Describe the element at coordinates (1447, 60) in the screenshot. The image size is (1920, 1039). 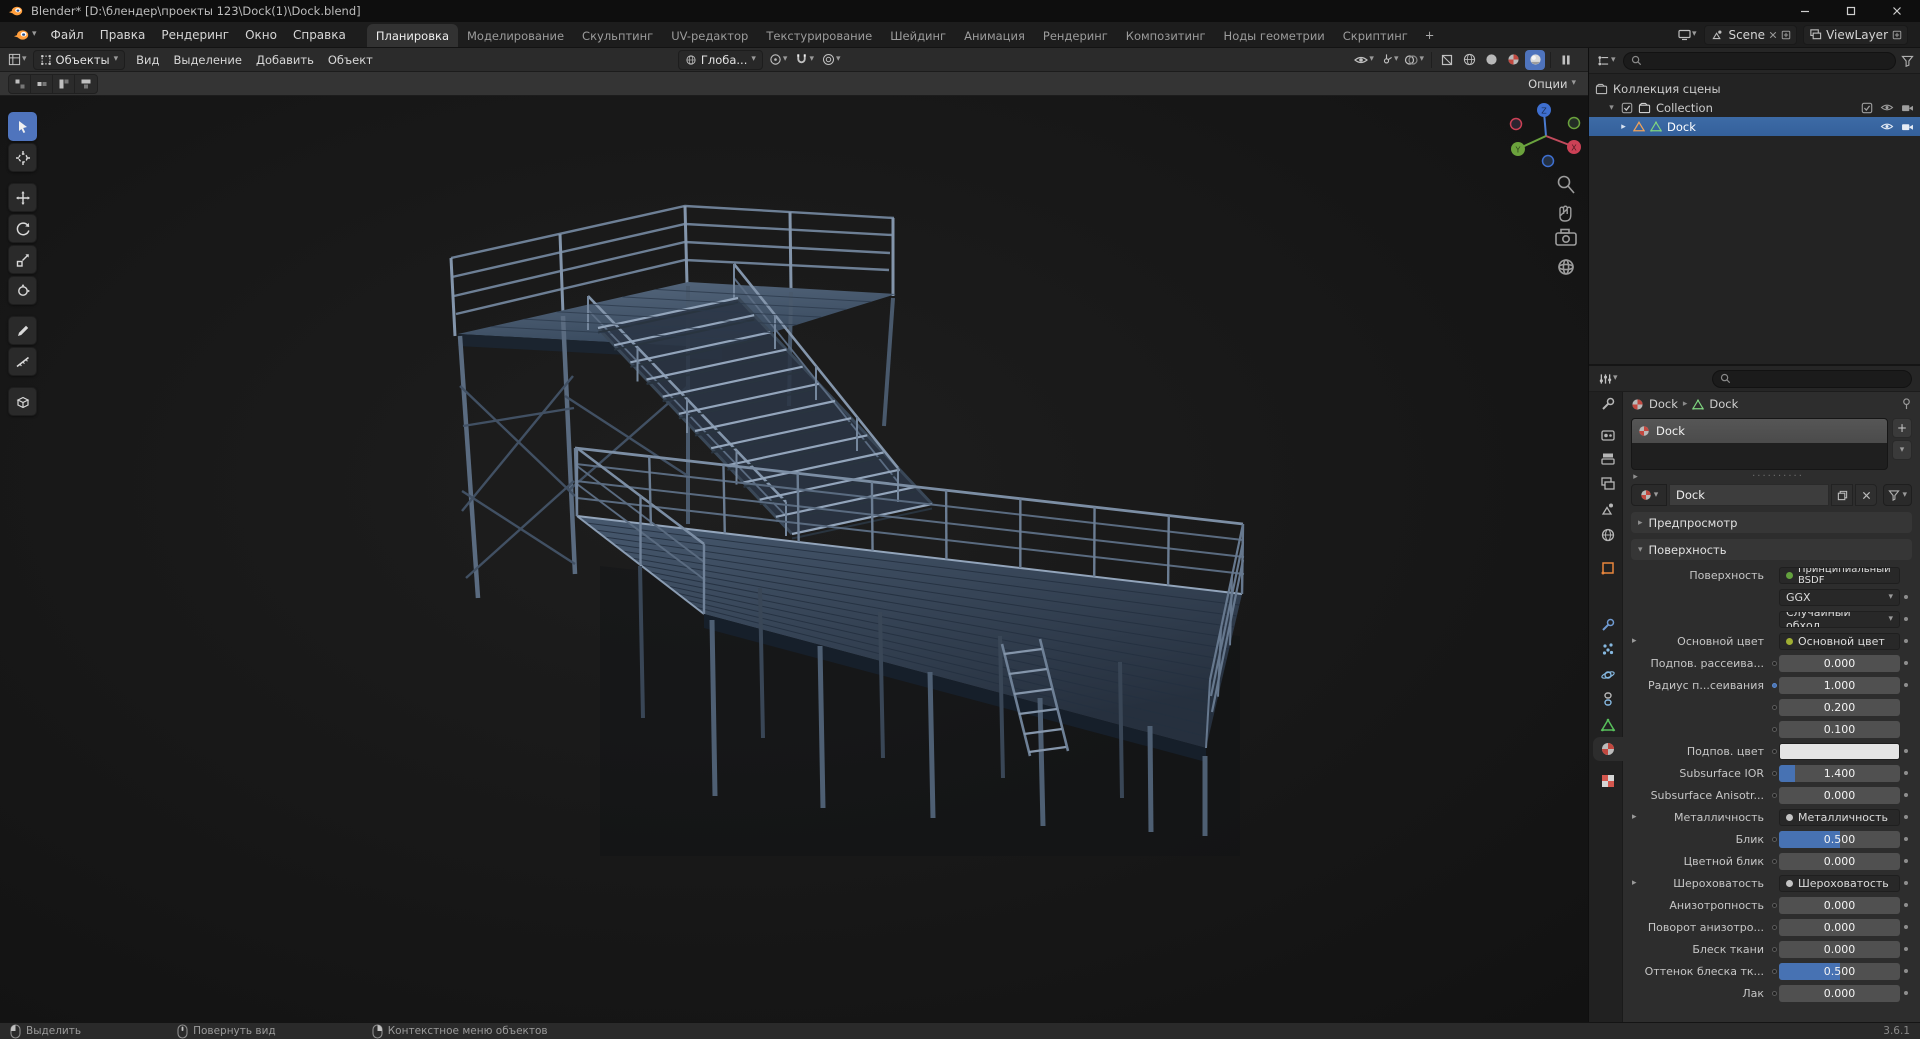
I see `x-ray-toggle` at that location.